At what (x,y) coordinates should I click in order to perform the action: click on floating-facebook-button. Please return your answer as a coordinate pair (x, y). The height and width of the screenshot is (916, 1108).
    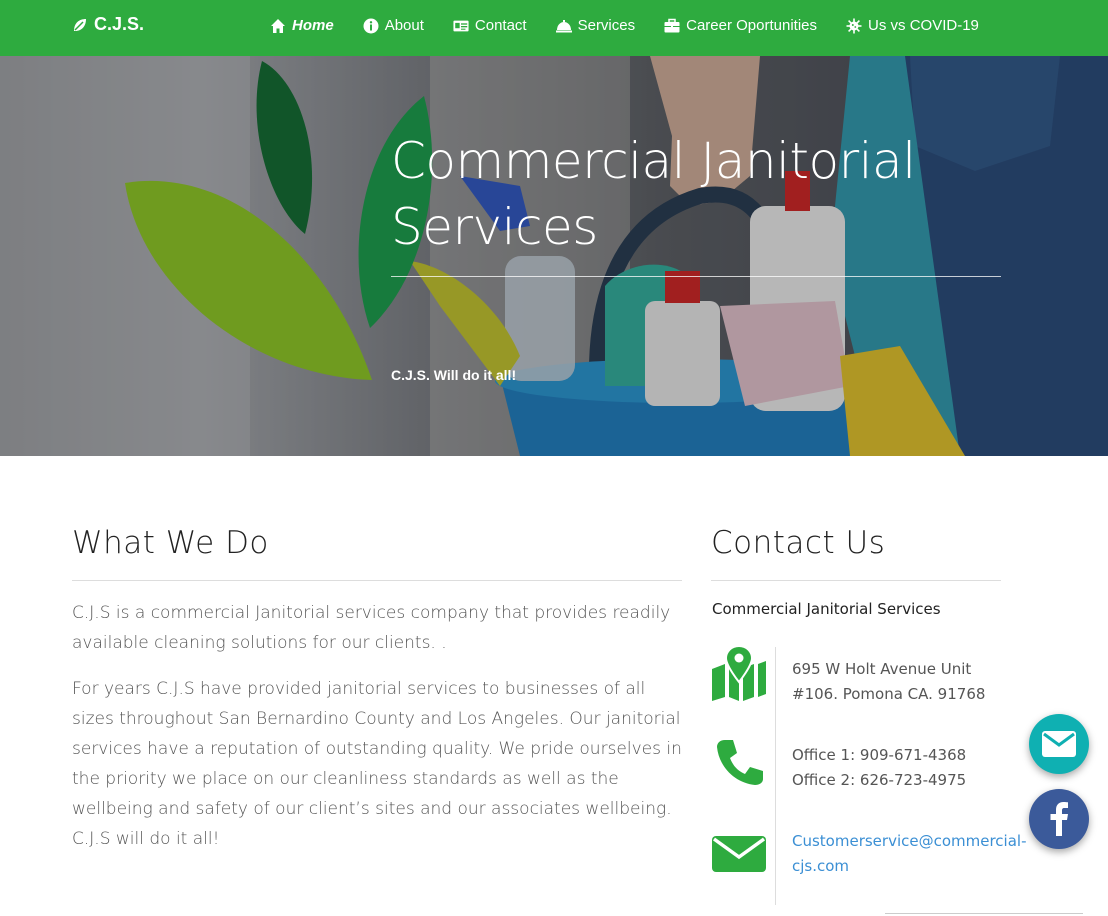
    Looking at the image, I should click on (1059, 819).